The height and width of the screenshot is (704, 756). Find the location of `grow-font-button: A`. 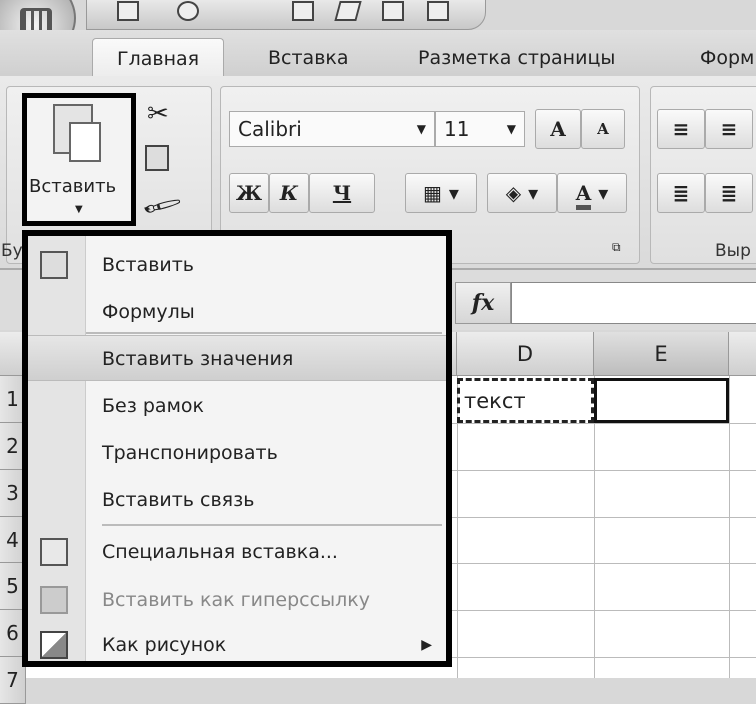

grow-font-button: A is located at coordinates (558, 129).